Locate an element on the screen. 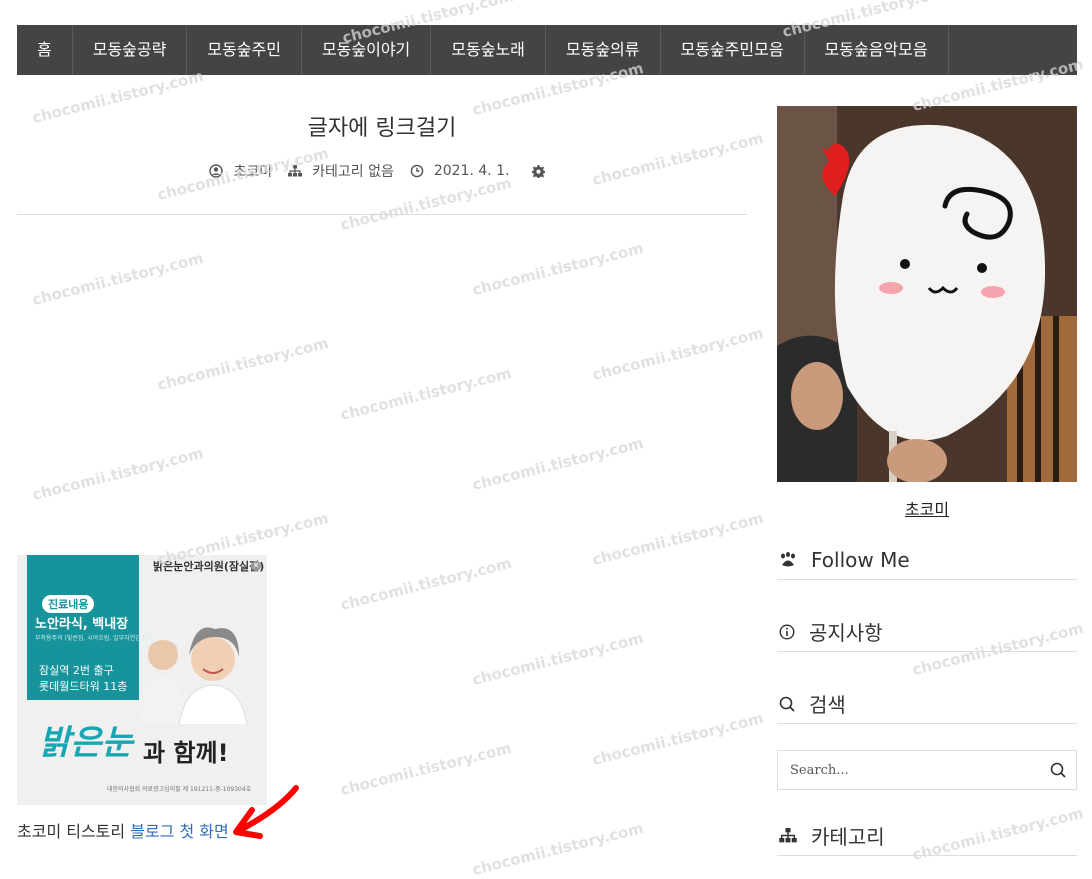  nav-item-stories: 모동숲이야기 is located at coordinates (367, 50).